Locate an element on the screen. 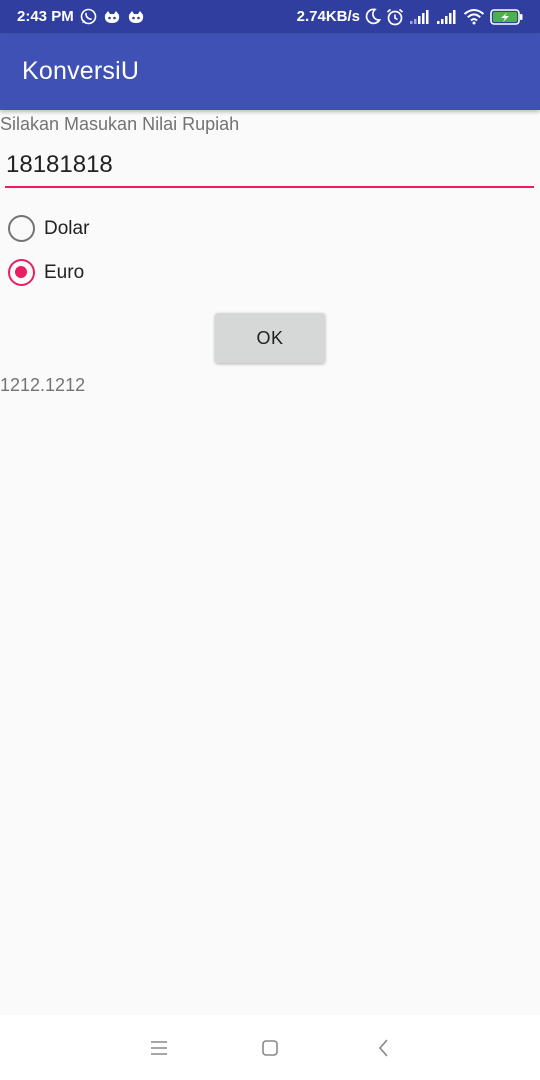  alarm-icon is located at coordinates (395, 17).